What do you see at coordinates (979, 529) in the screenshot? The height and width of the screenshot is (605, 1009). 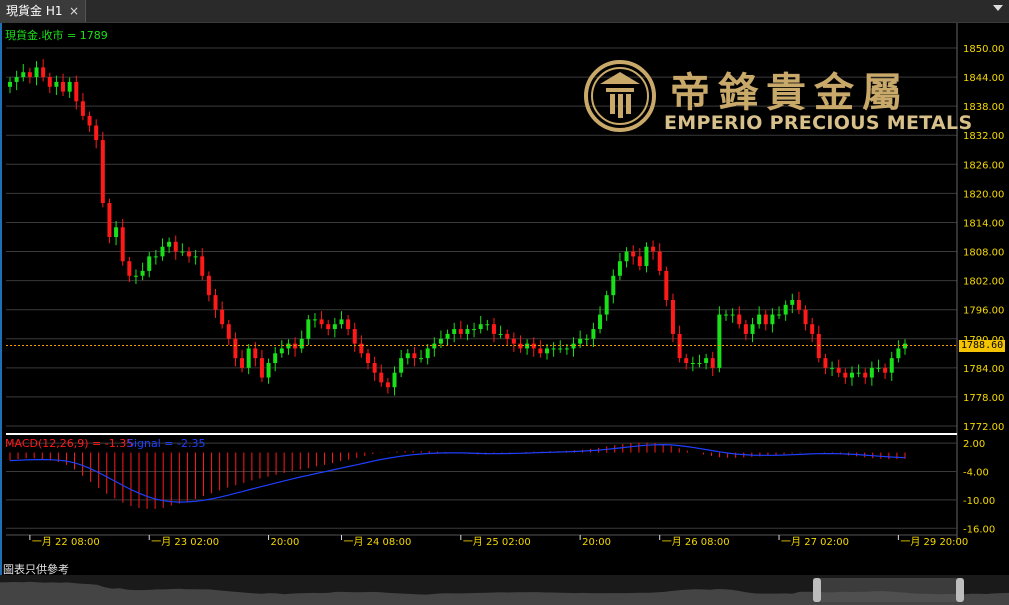 I see `macd-y-tick-label: -16.00` at bounding box center [979, 529].